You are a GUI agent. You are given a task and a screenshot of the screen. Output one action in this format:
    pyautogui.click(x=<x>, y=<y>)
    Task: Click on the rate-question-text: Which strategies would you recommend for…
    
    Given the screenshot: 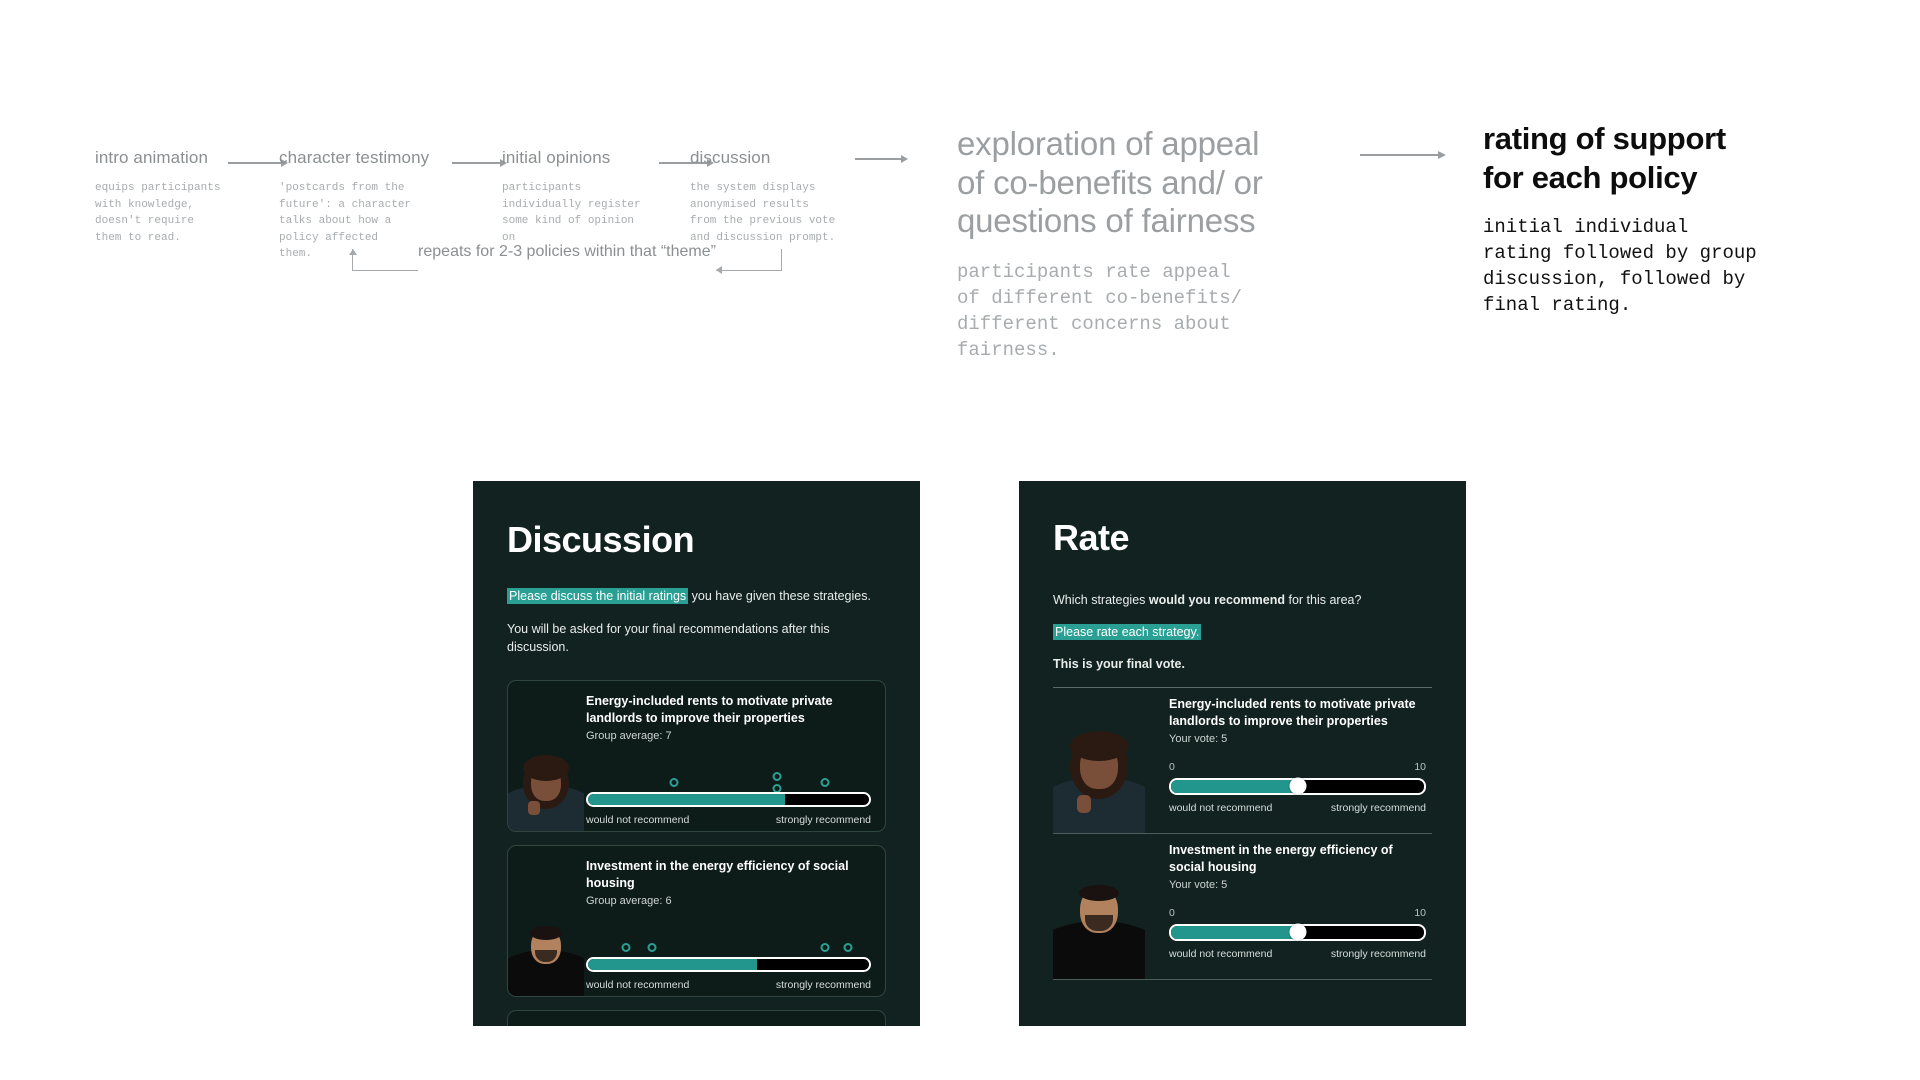 What is the action you would take?
    pyautogui.click(x=1242, y=600)
    